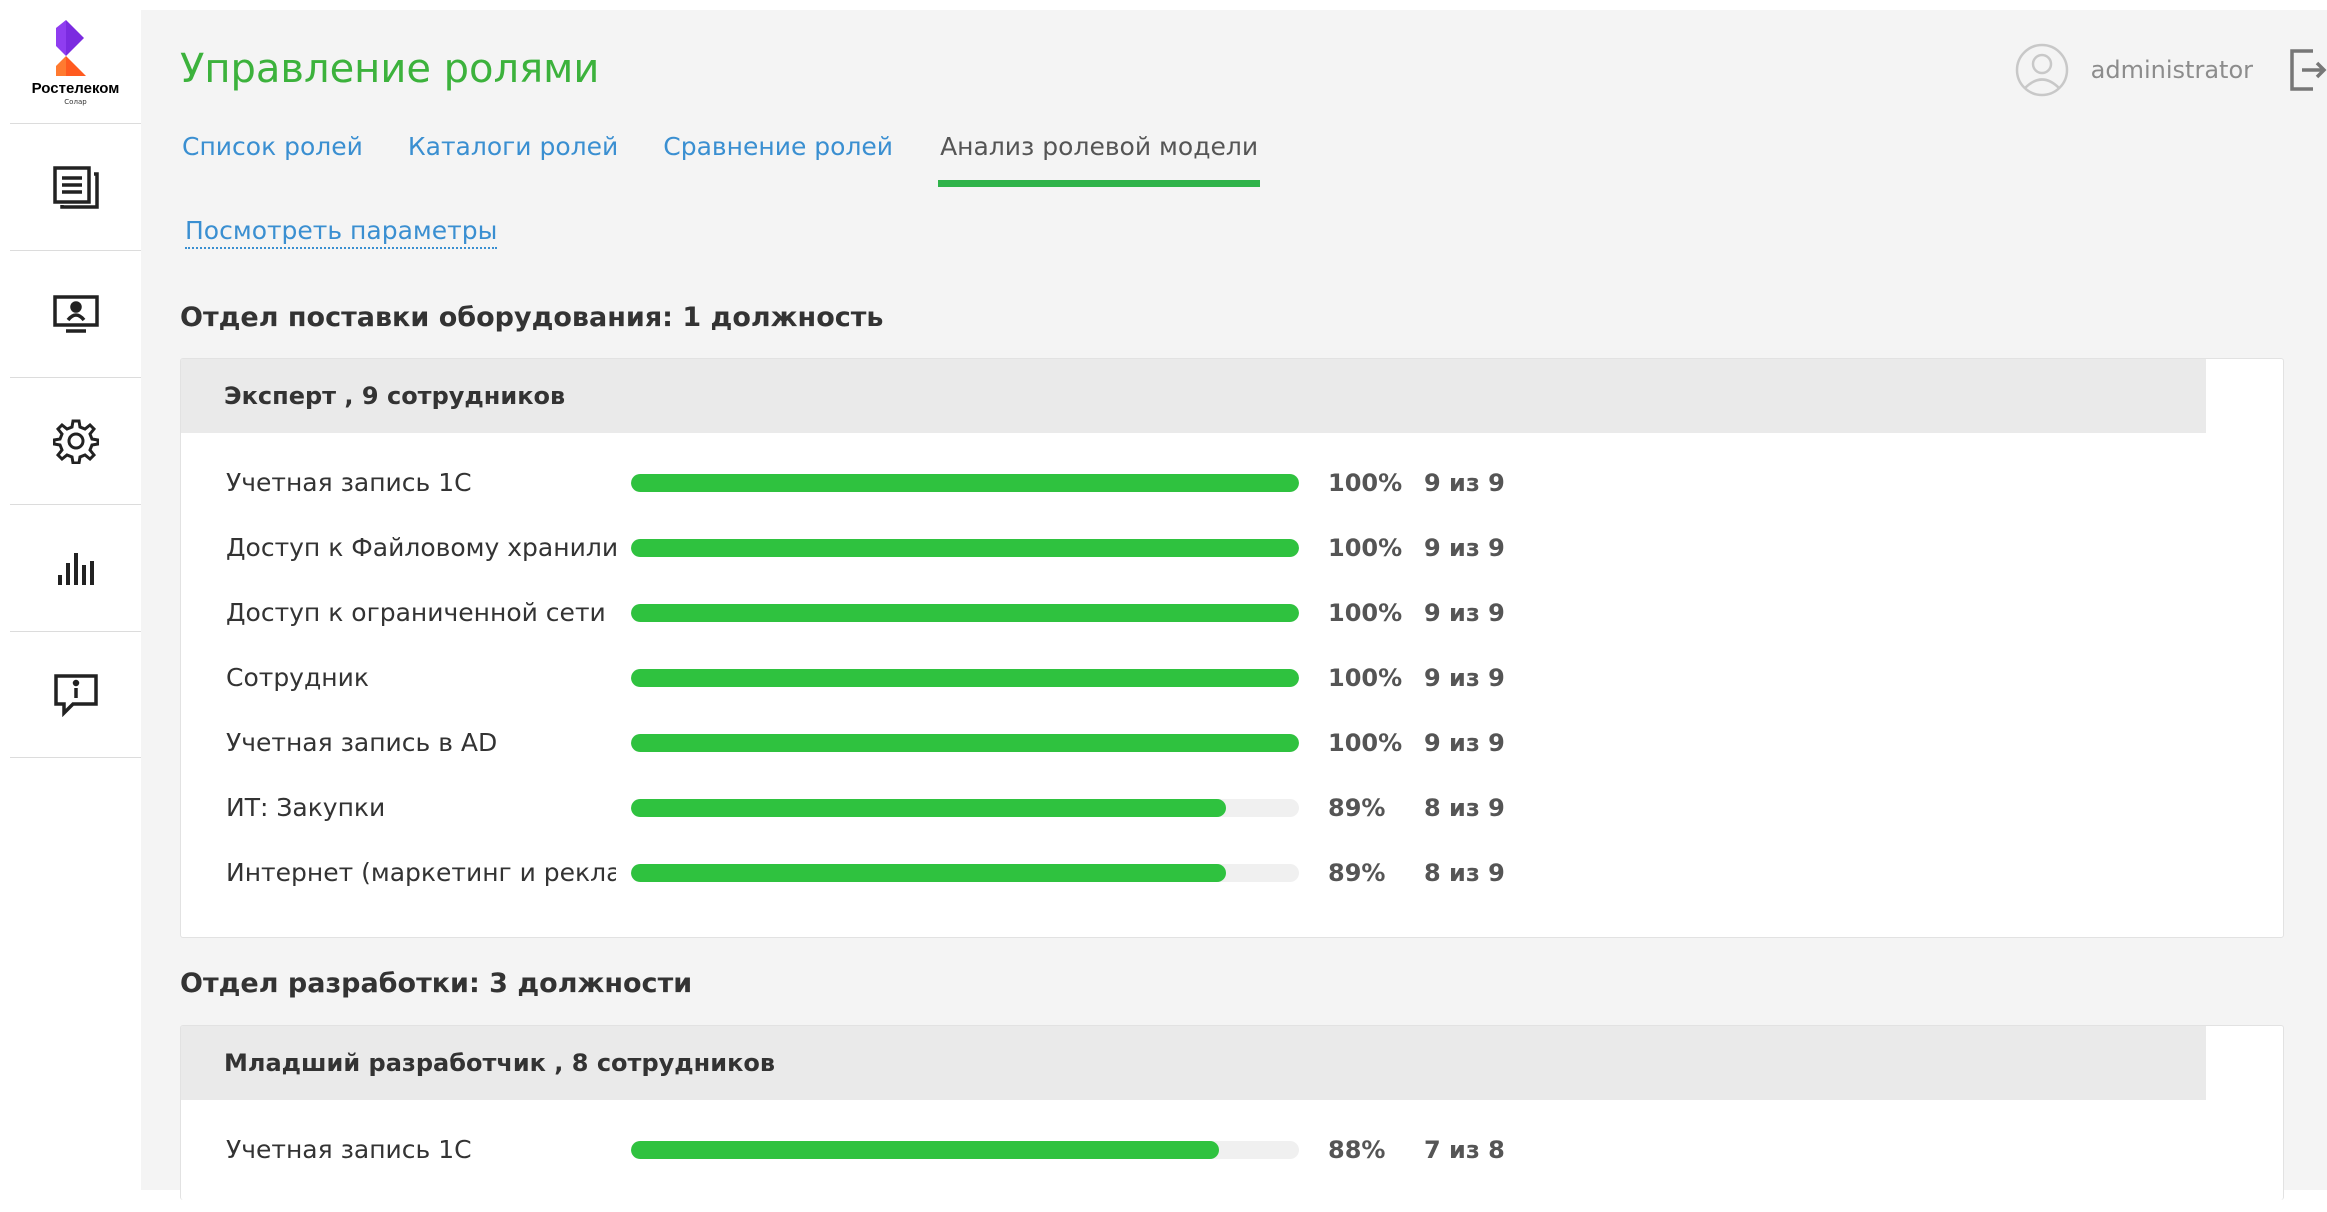  Describe the element at coordinates (75, 102) in the screenshot. I see `brand-subtitle: Солар` at that location.